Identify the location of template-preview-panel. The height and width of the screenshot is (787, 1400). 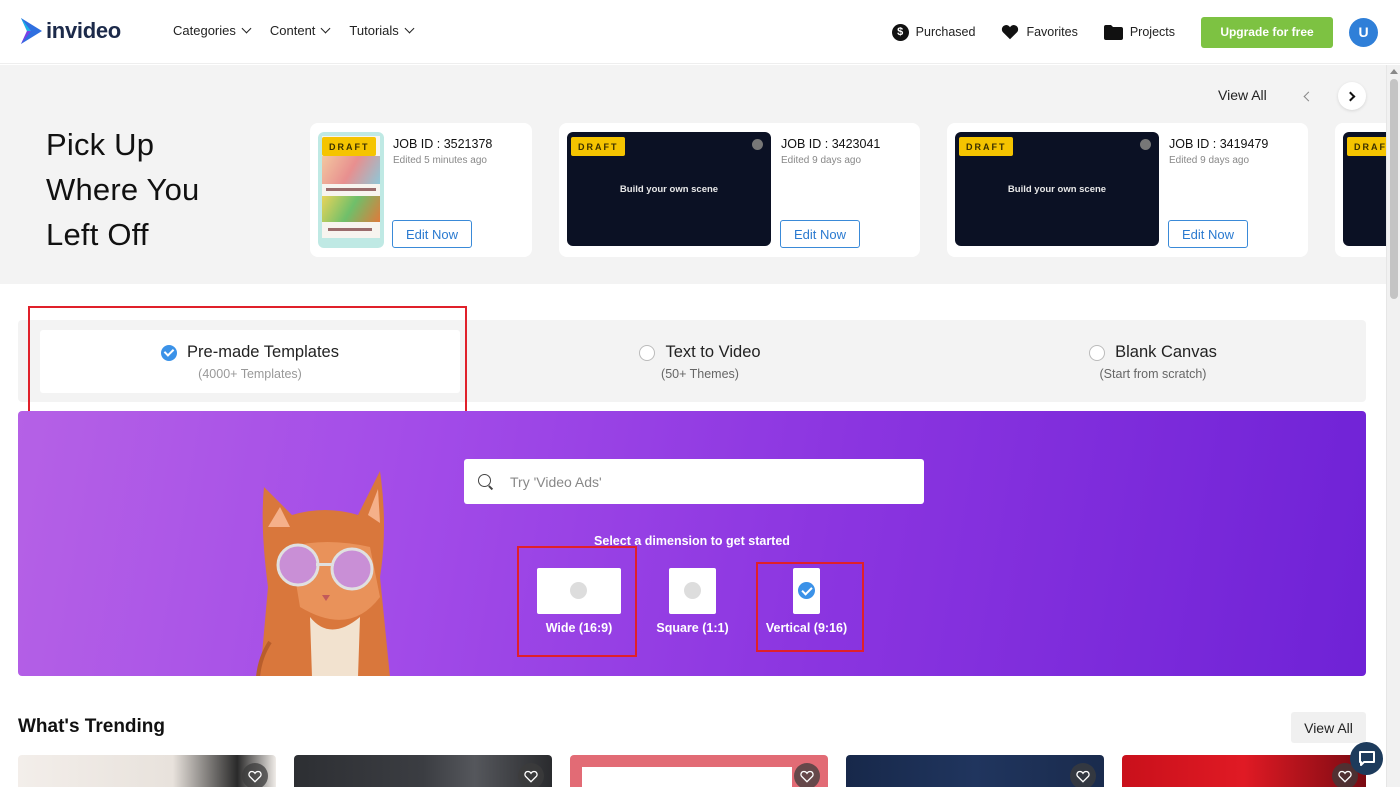
(687, 777).